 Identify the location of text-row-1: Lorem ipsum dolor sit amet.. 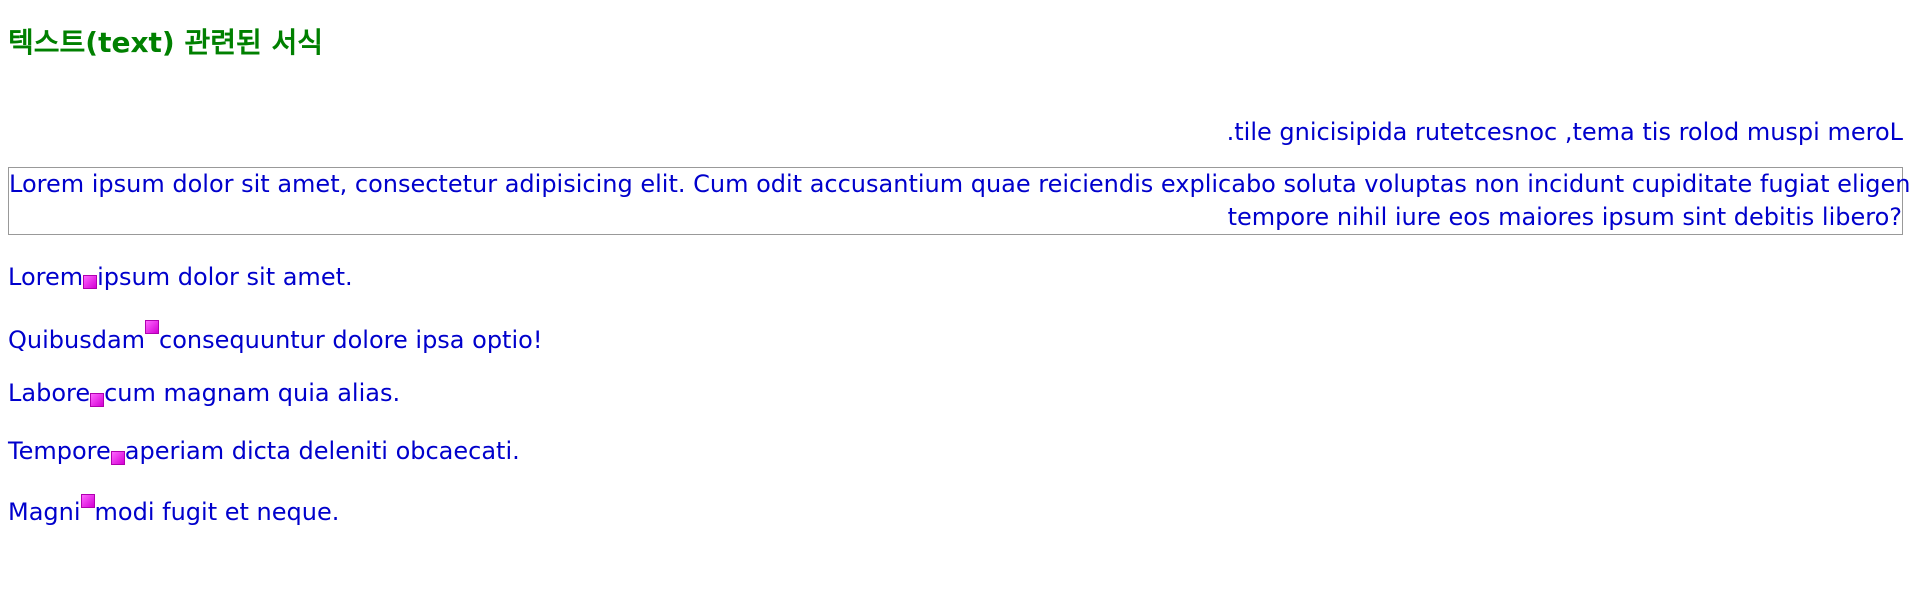
(955, 277).